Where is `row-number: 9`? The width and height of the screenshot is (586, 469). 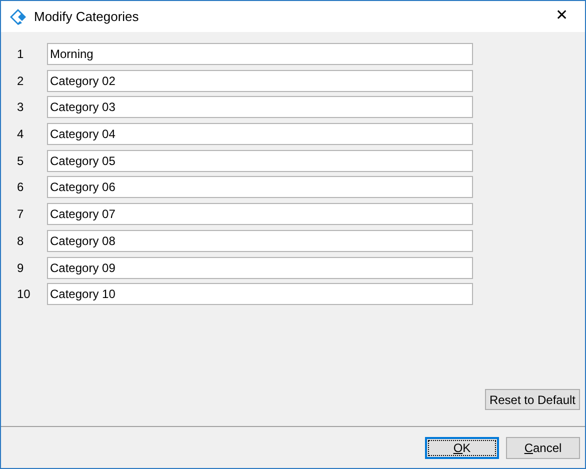 row-number: 9 is located at coordinates (21, 268).